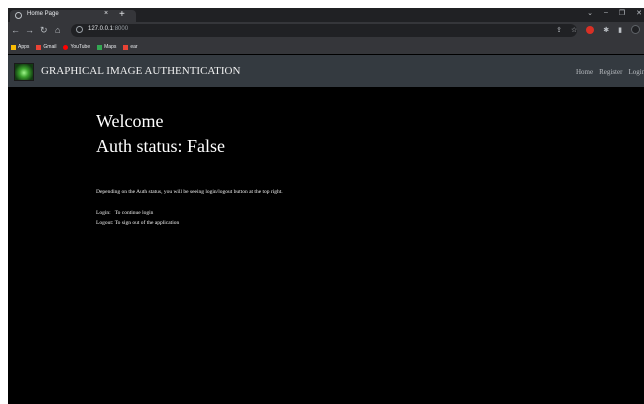  I want to click on info-icon, so click(79, 29).